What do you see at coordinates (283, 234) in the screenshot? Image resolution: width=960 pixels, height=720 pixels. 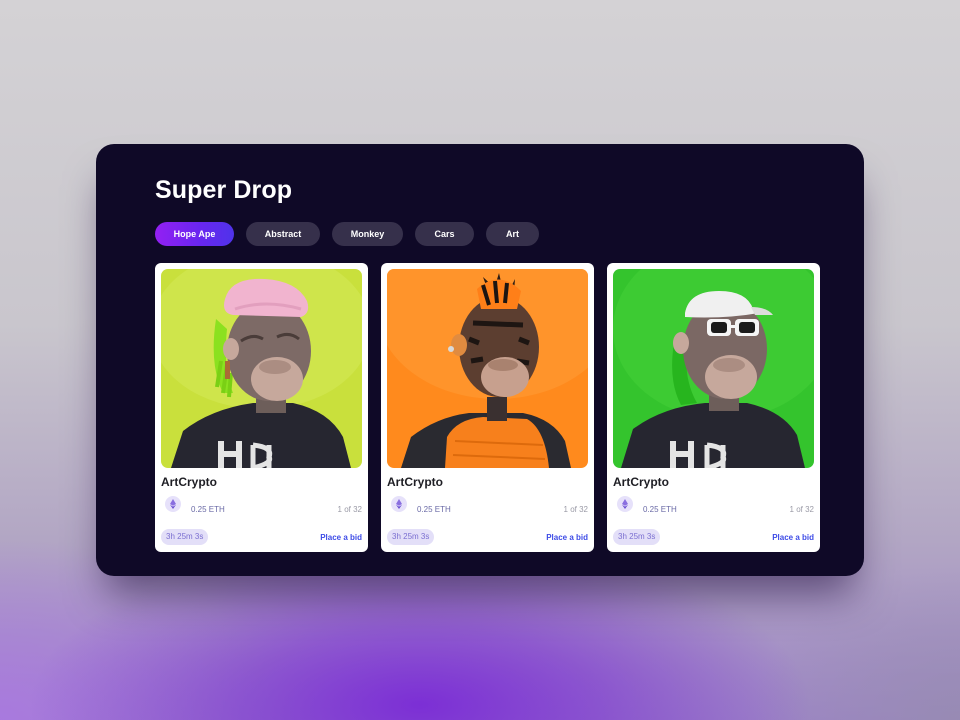 I see `filter-chip-abstract: Abstract` at bounding box center [283, 234].